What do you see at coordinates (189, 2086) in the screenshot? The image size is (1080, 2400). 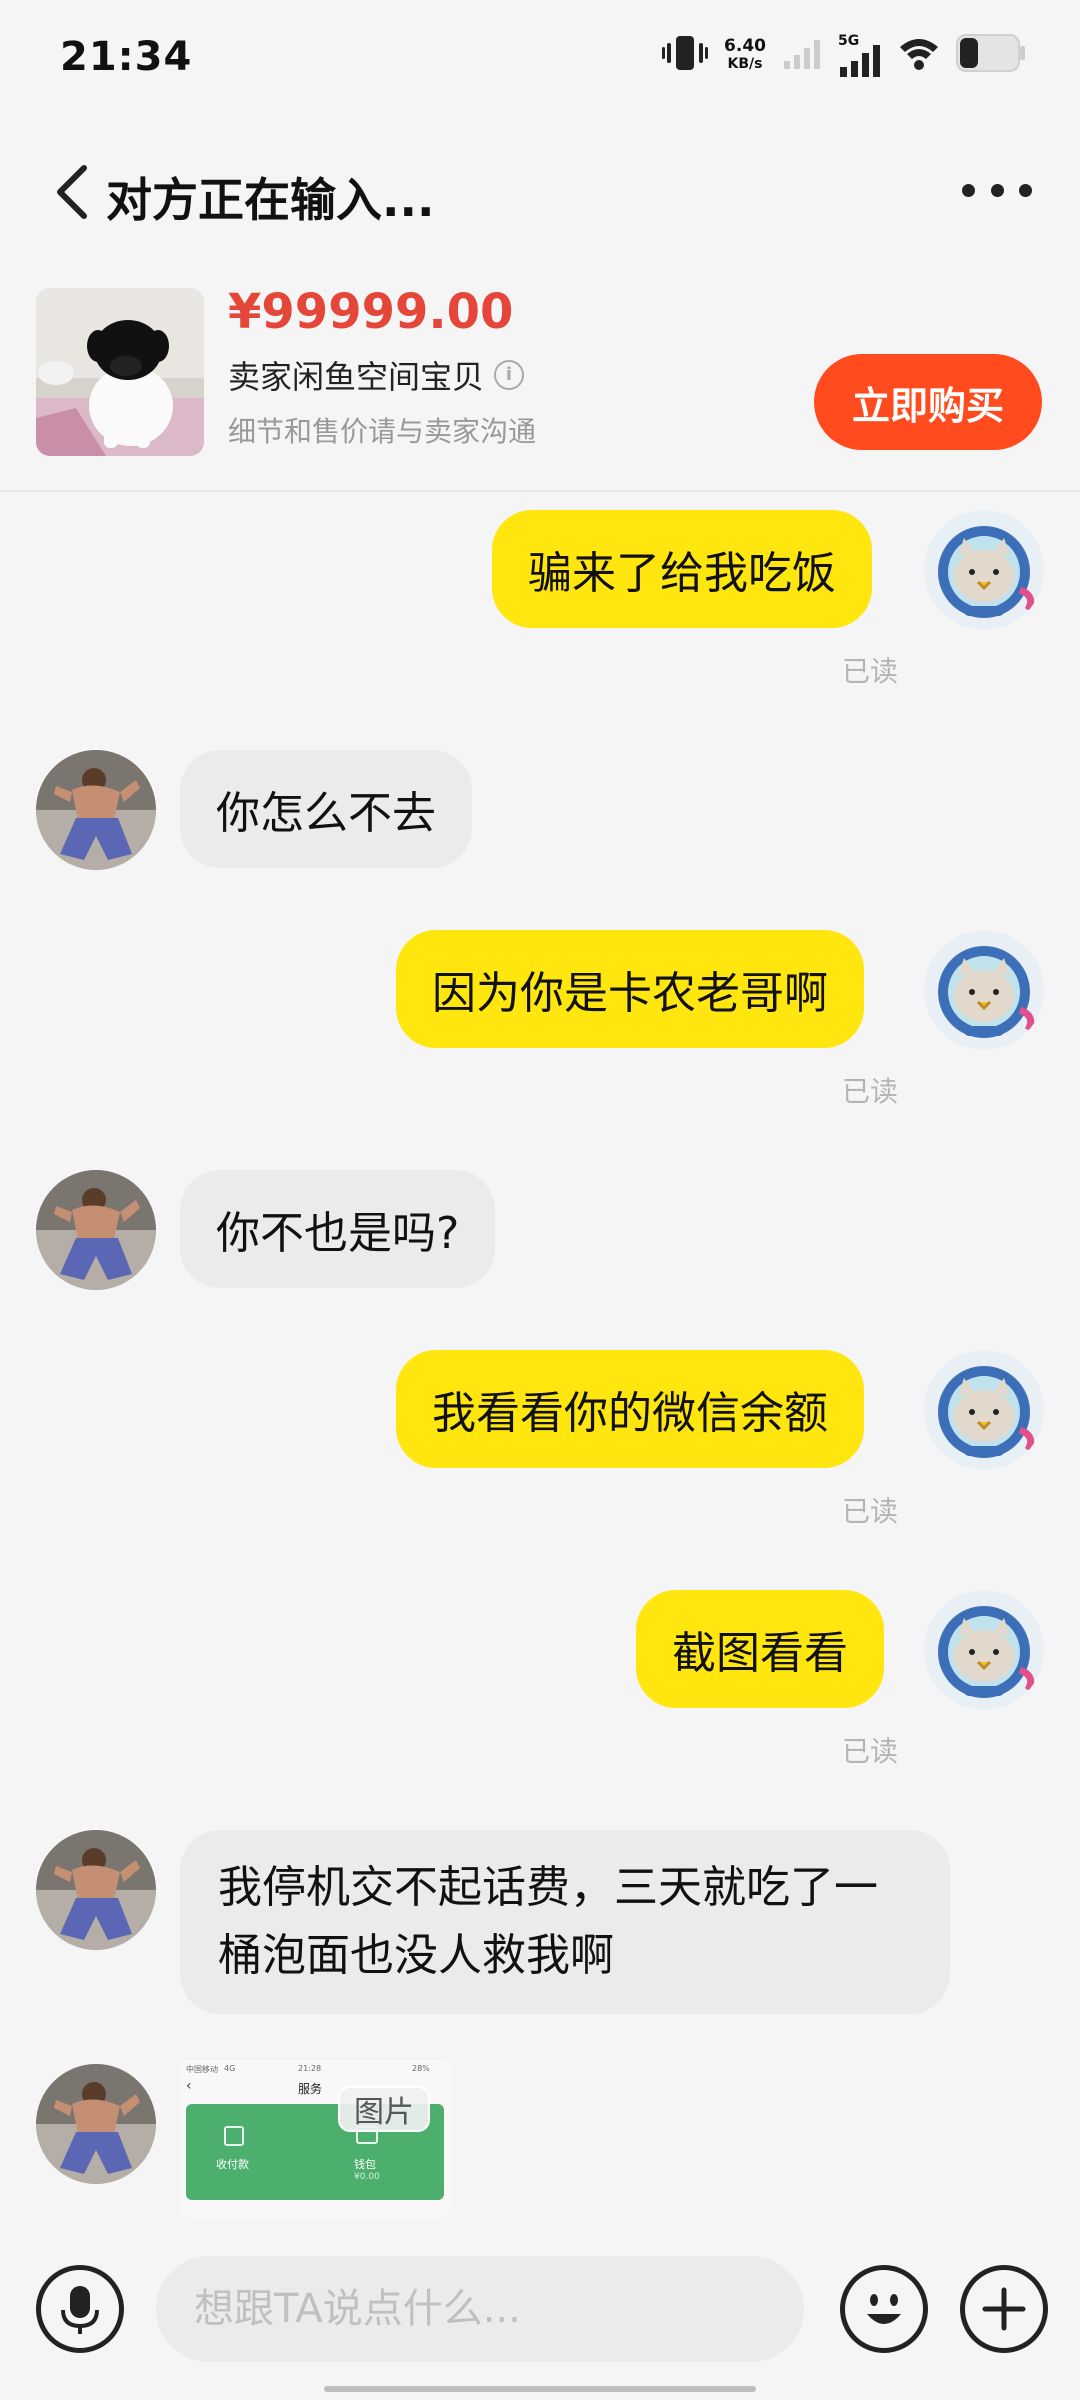 I see `shot-back-icon: ‹` at bounding box center [189, 2086].